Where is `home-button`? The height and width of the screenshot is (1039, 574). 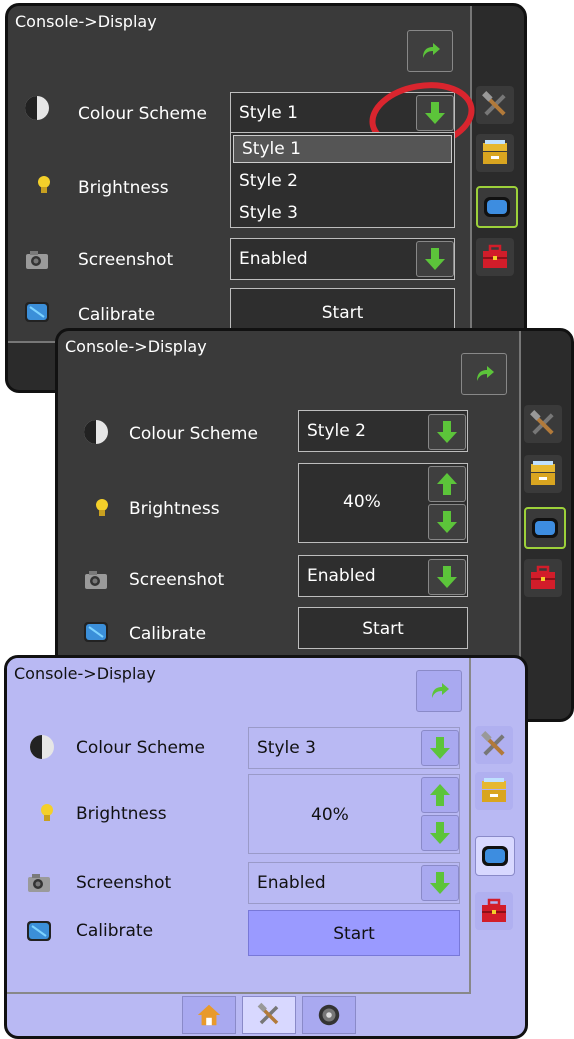 home-button is located at coordinates (209, 1015).